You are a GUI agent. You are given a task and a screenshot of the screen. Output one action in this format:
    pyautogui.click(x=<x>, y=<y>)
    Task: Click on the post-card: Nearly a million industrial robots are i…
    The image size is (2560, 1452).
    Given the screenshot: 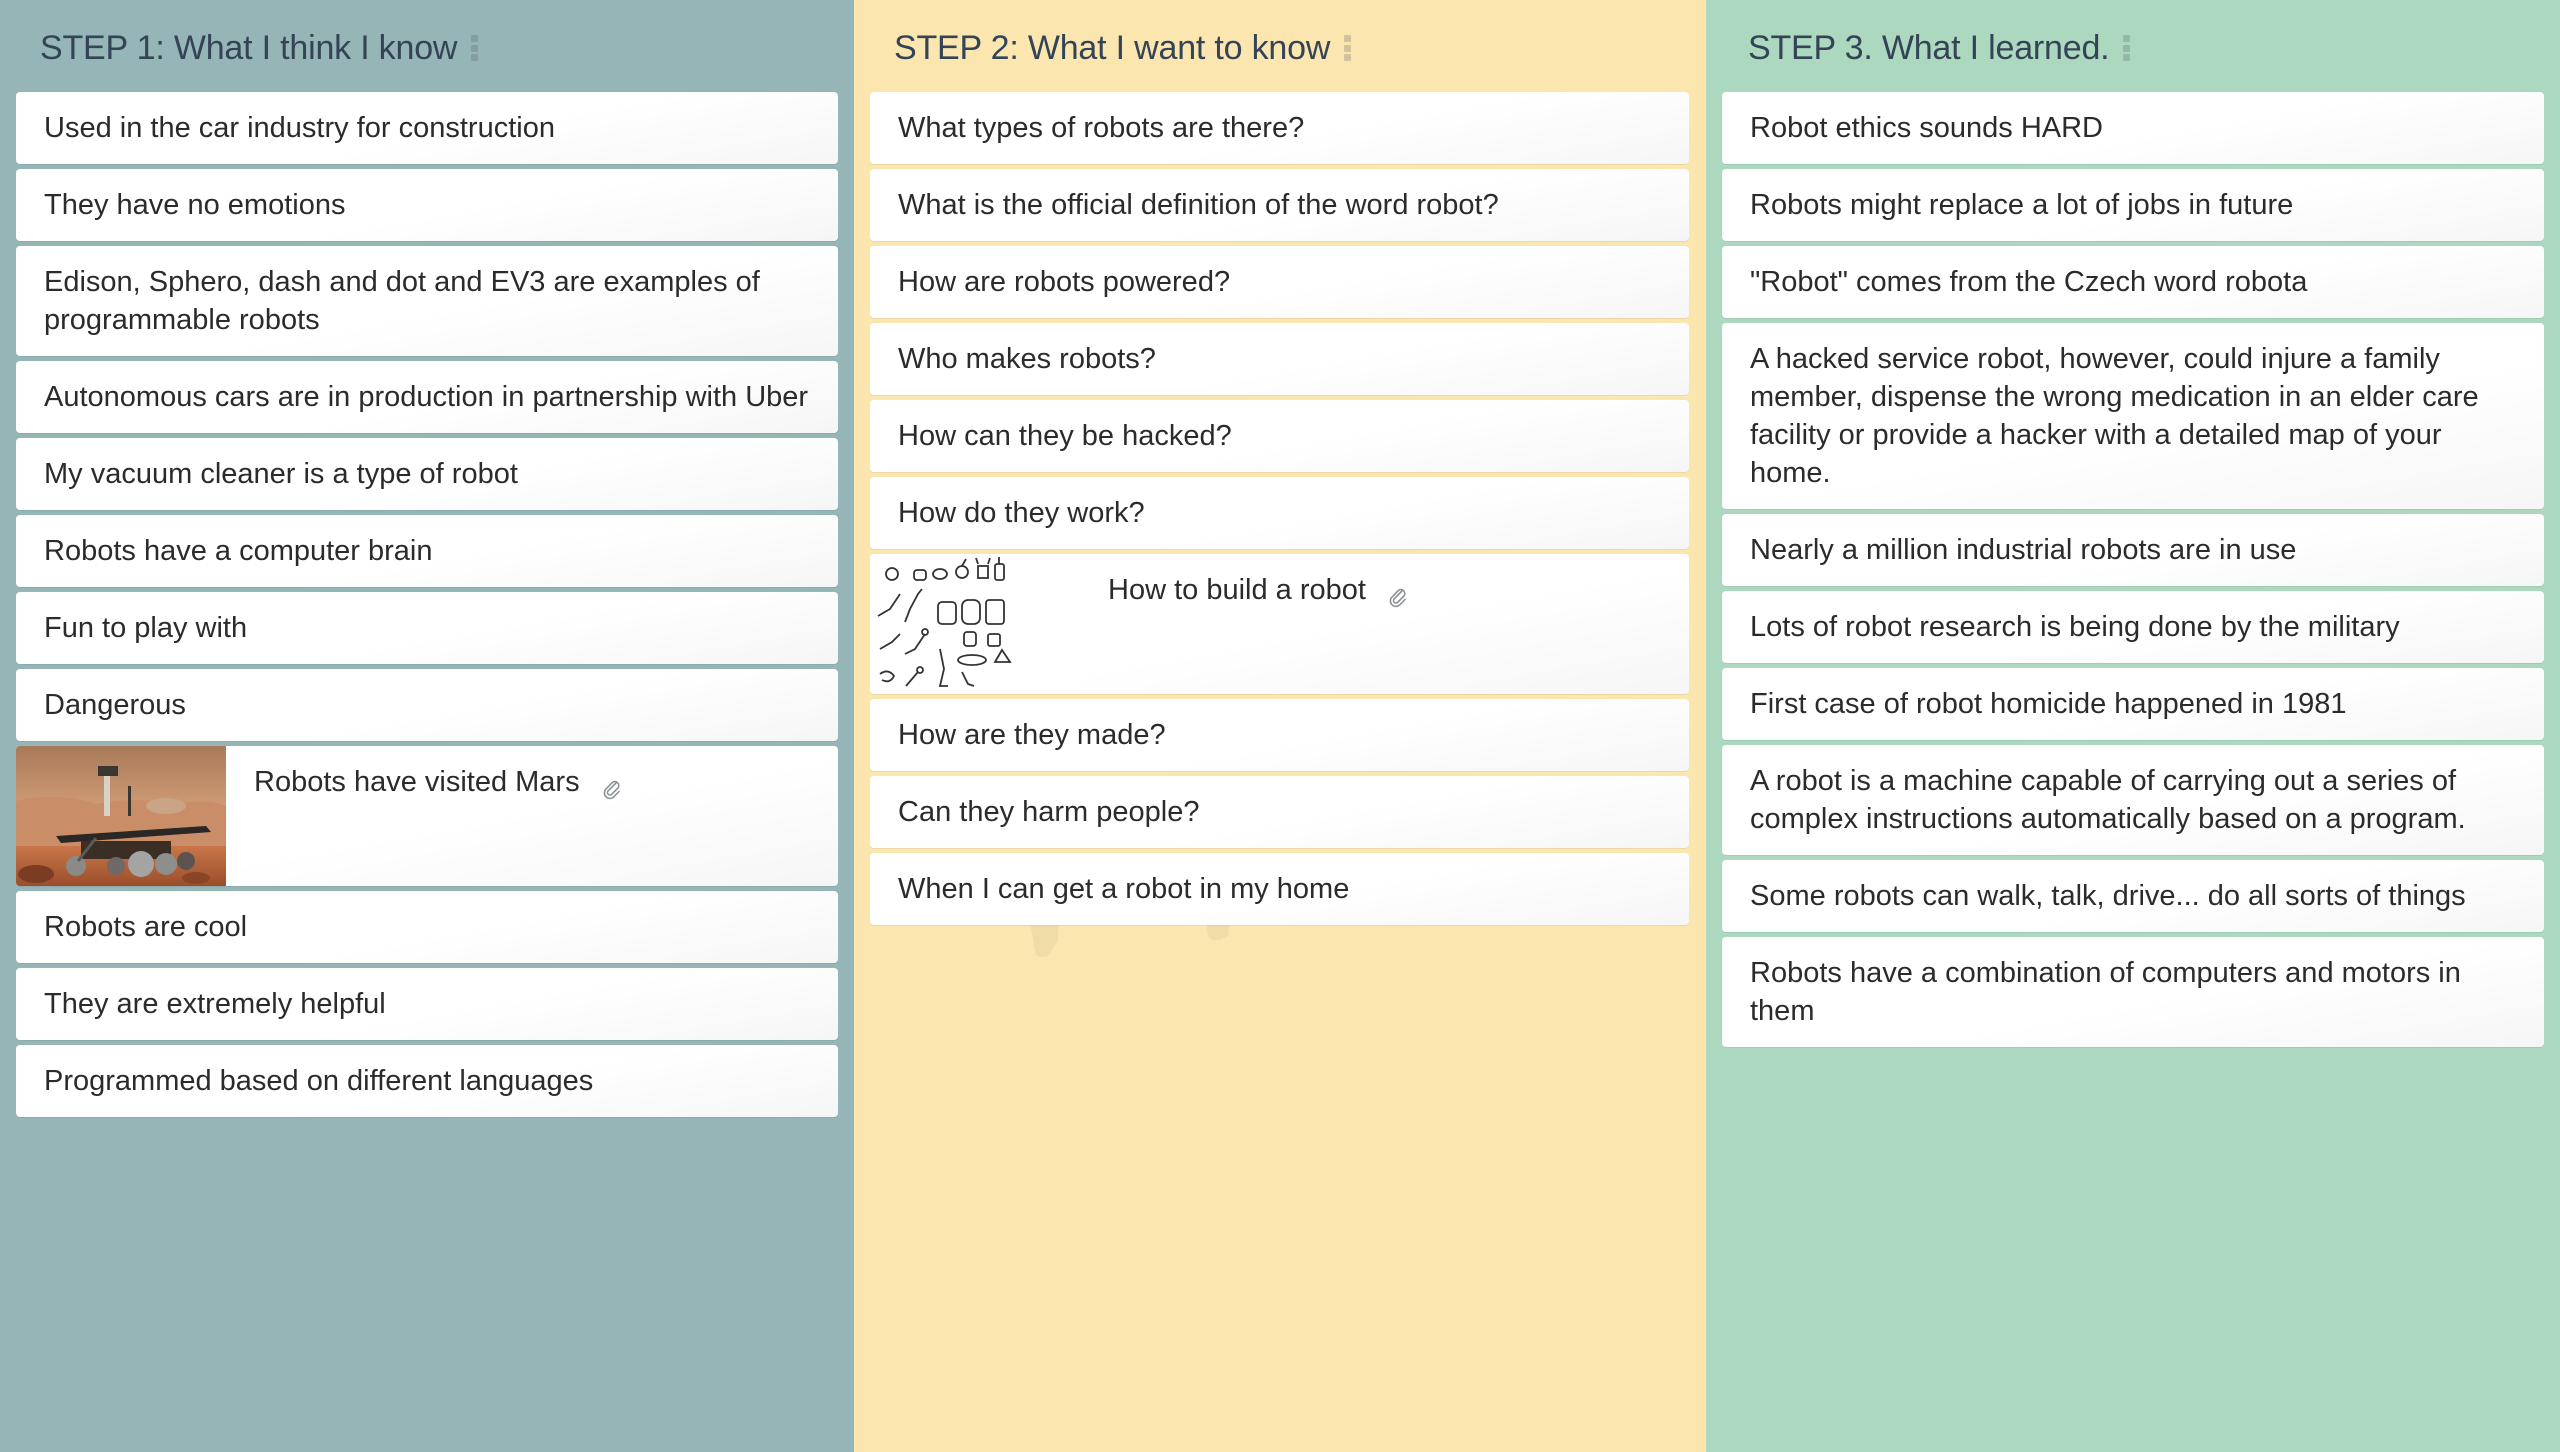 What is the action you would take?
    pyautogui.click(x=2133, y=550)
    